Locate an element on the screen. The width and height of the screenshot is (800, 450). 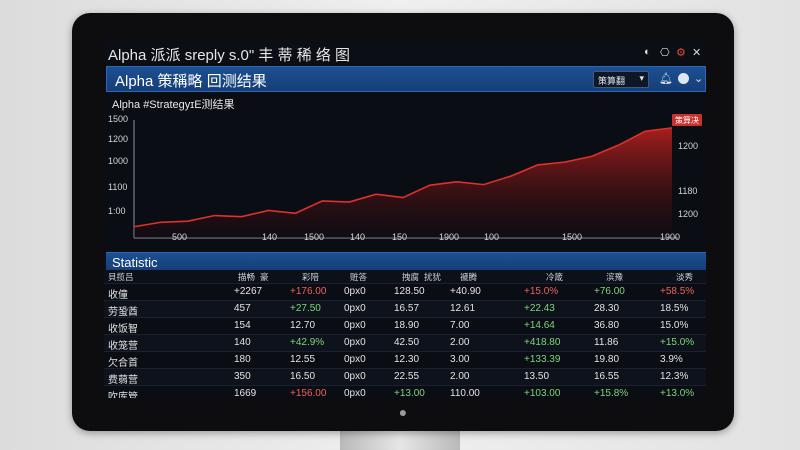
y-tick-label: 1200 is located at coordinates (688, 146).